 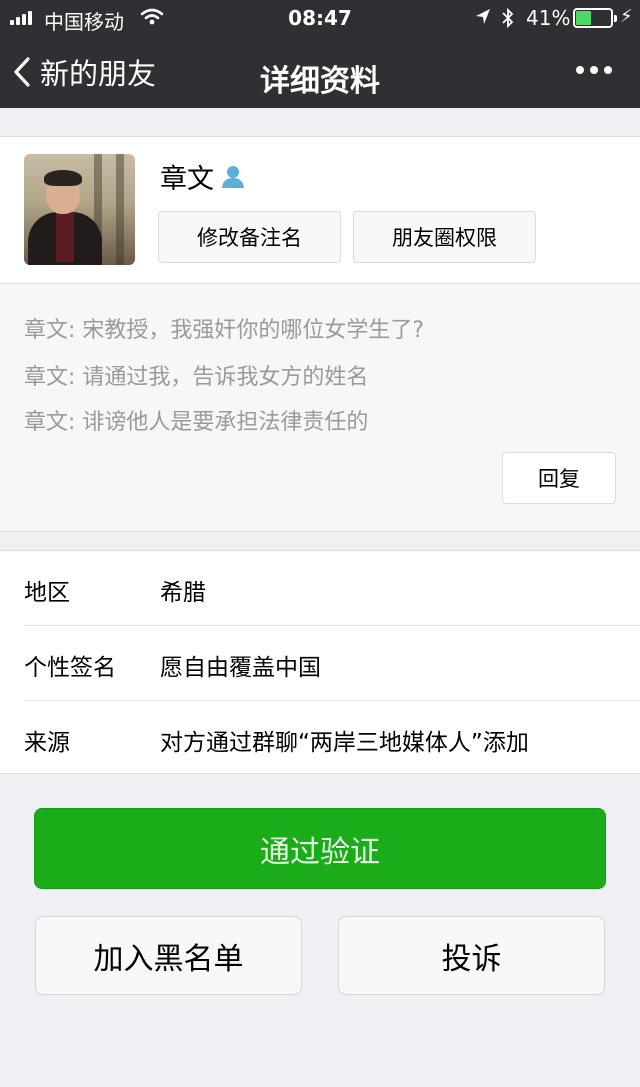 What do you see at coordinates (196, 422) in the screenshot?
I see `message-text: 章文: 诽谤他人是要承担法律责任的` at bounding box center [196, 422].